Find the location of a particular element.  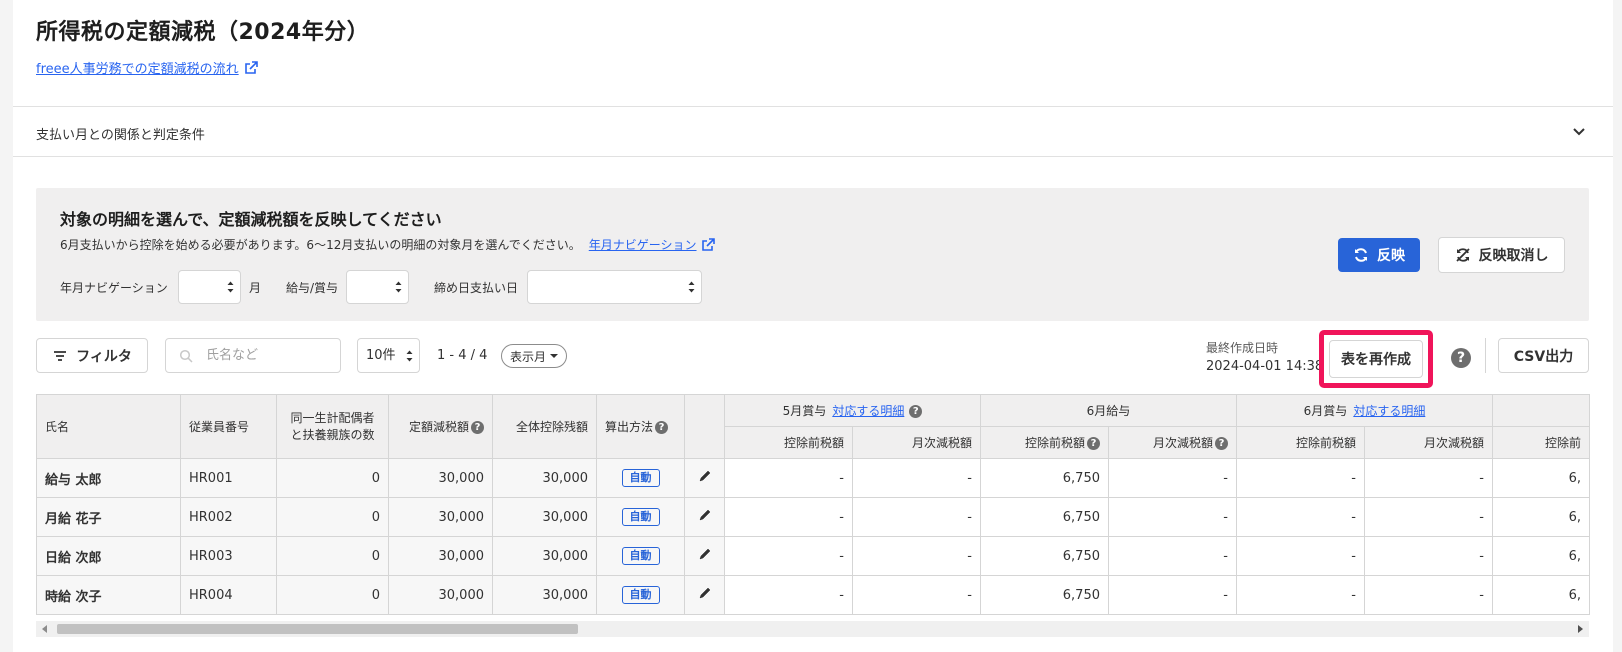

per-page-value: 10件 is located at coordinates (381, 355).